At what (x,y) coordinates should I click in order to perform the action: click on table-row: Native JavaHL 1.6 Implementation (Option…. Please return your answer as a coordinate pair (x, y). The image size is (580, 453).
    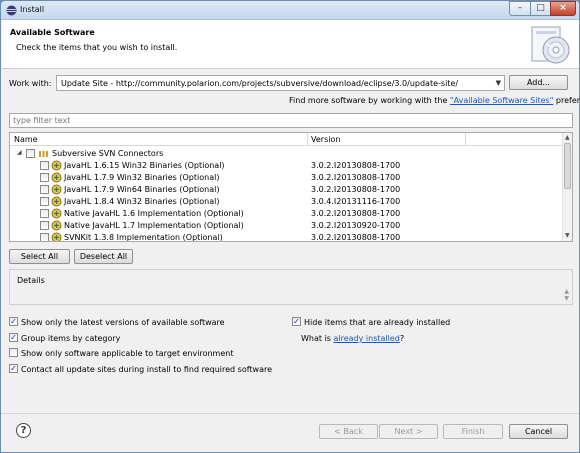
    Looking at the image, I should click on (286, 214).